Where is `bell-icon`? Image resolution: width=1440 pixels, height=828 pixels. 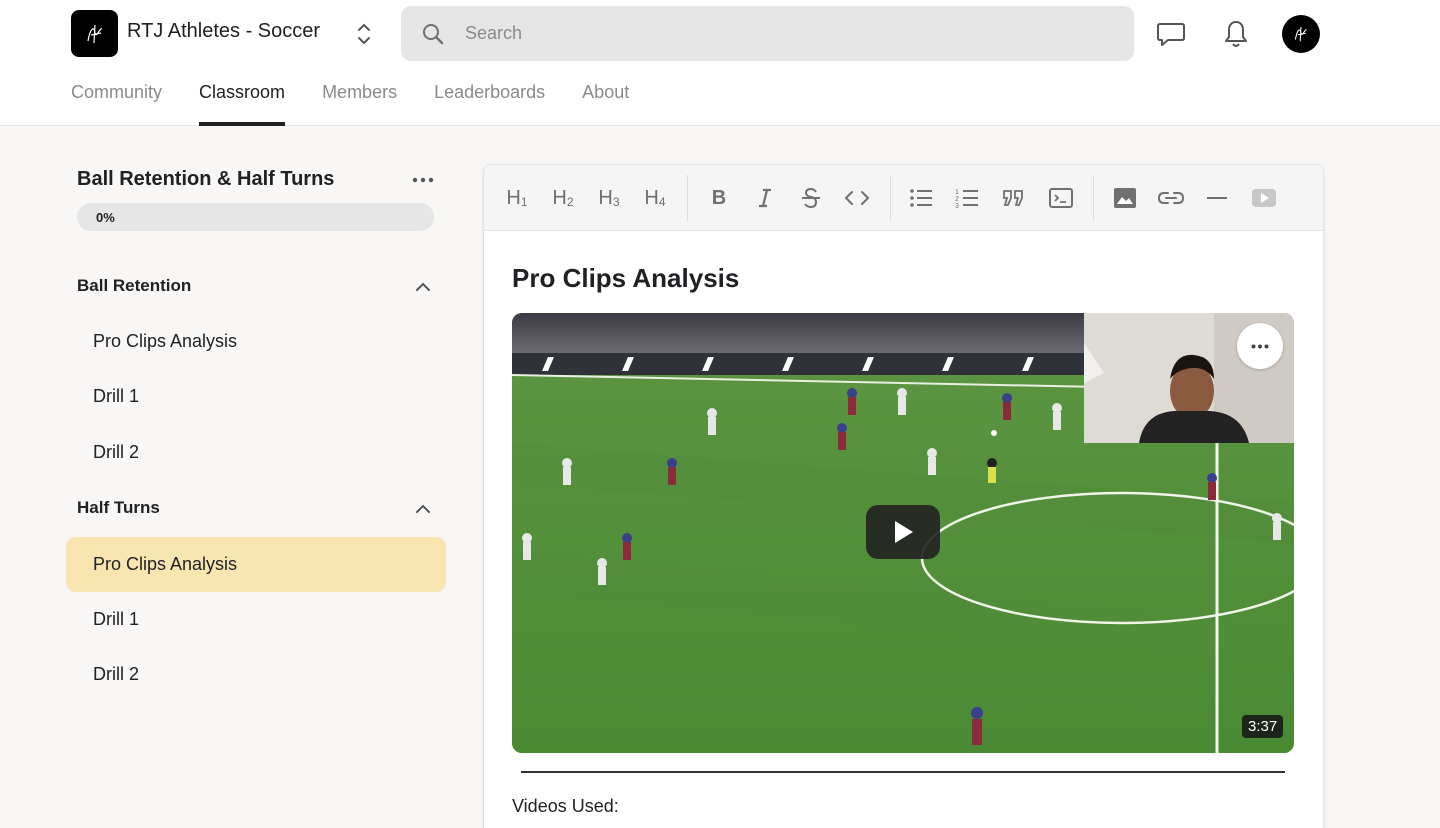
bell-icon is located at coordinates (1236, 34).